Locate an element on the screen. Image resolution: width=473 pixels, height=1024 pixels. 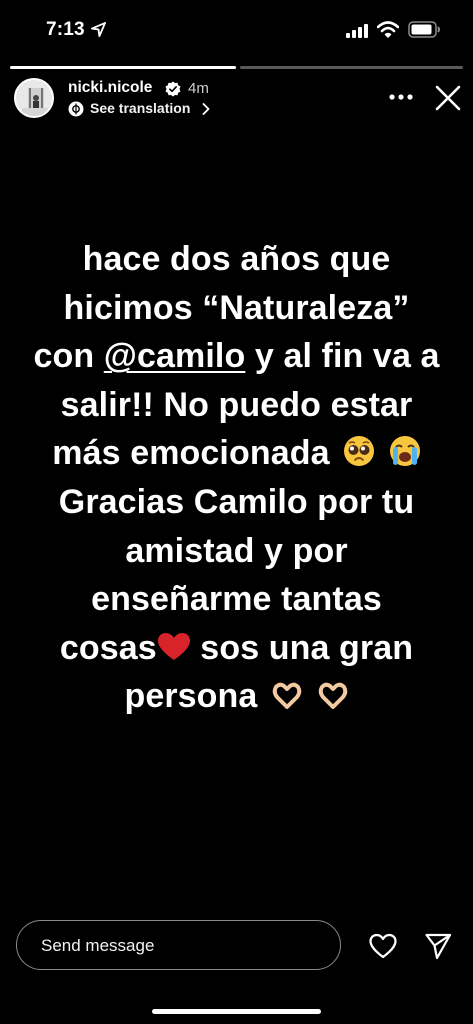
story-line: Gracias Camilo por tu is located at coordinates (236, 501).